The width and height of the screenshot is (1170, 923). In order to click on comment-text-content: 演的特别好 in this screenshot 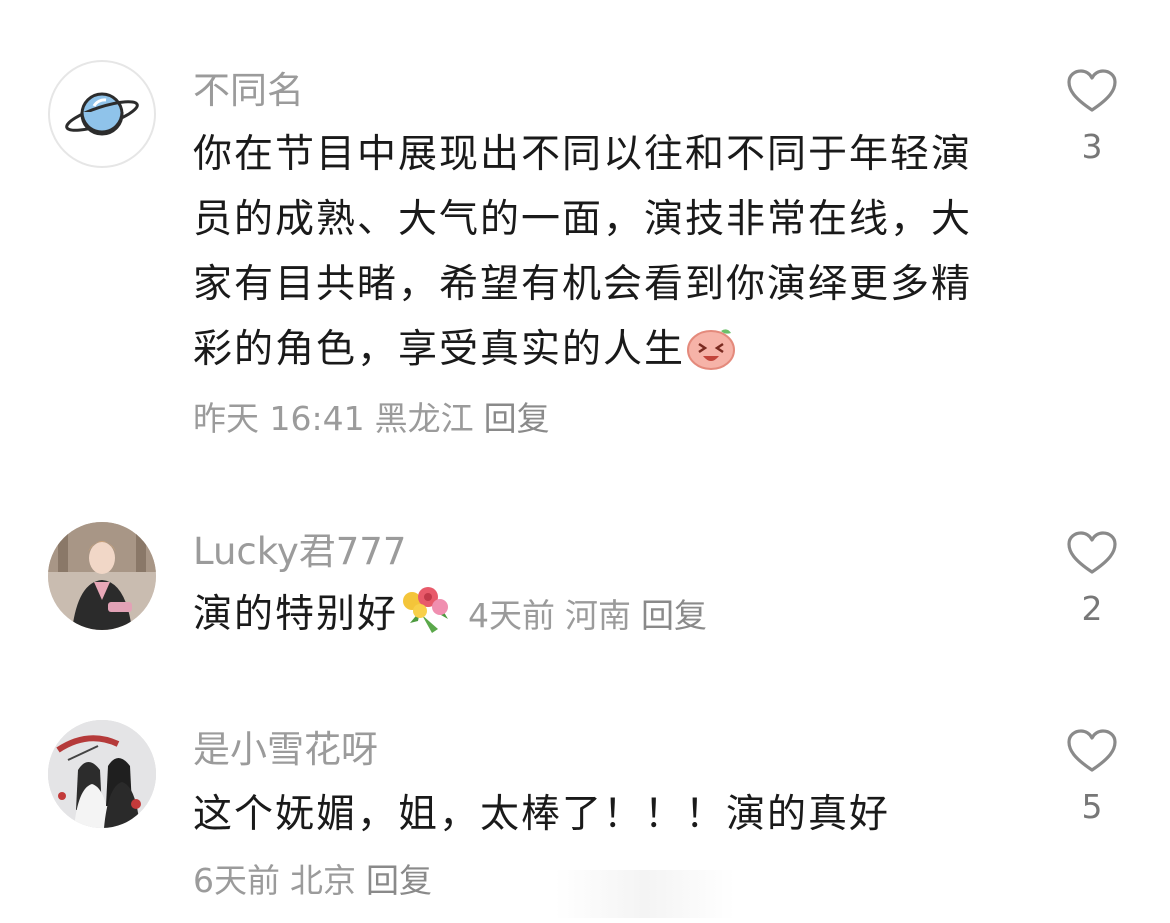, I will do `click(296, 614)`.